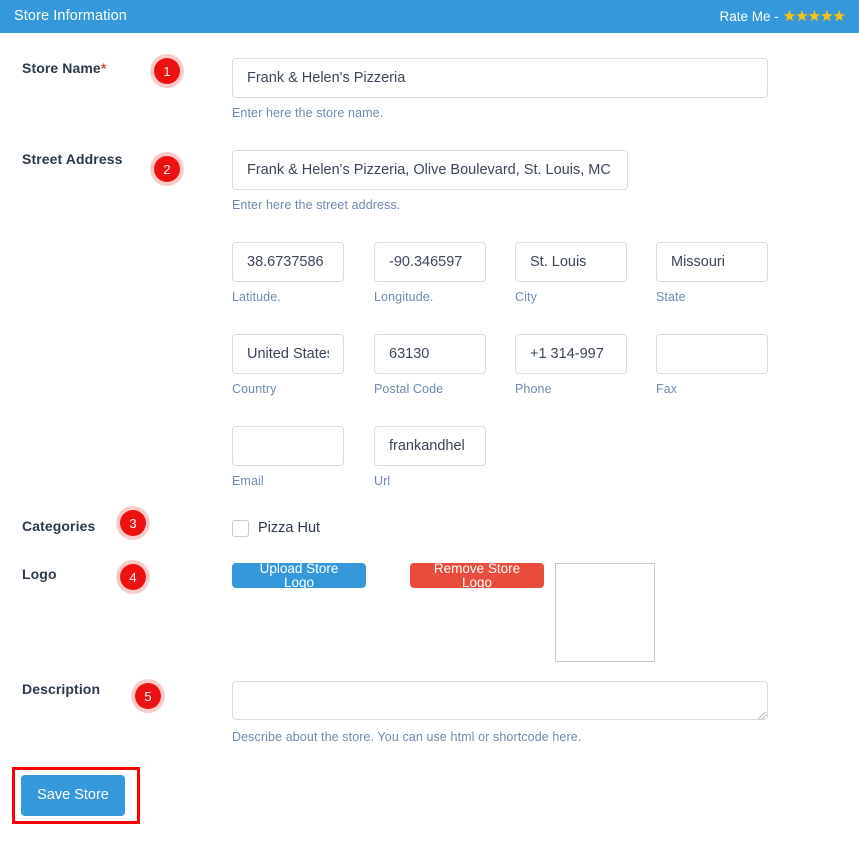 The image size is (859, 846). Describe the element at coordinates (526, 297) in the screenshot. I see `city-hint: City` at that location.